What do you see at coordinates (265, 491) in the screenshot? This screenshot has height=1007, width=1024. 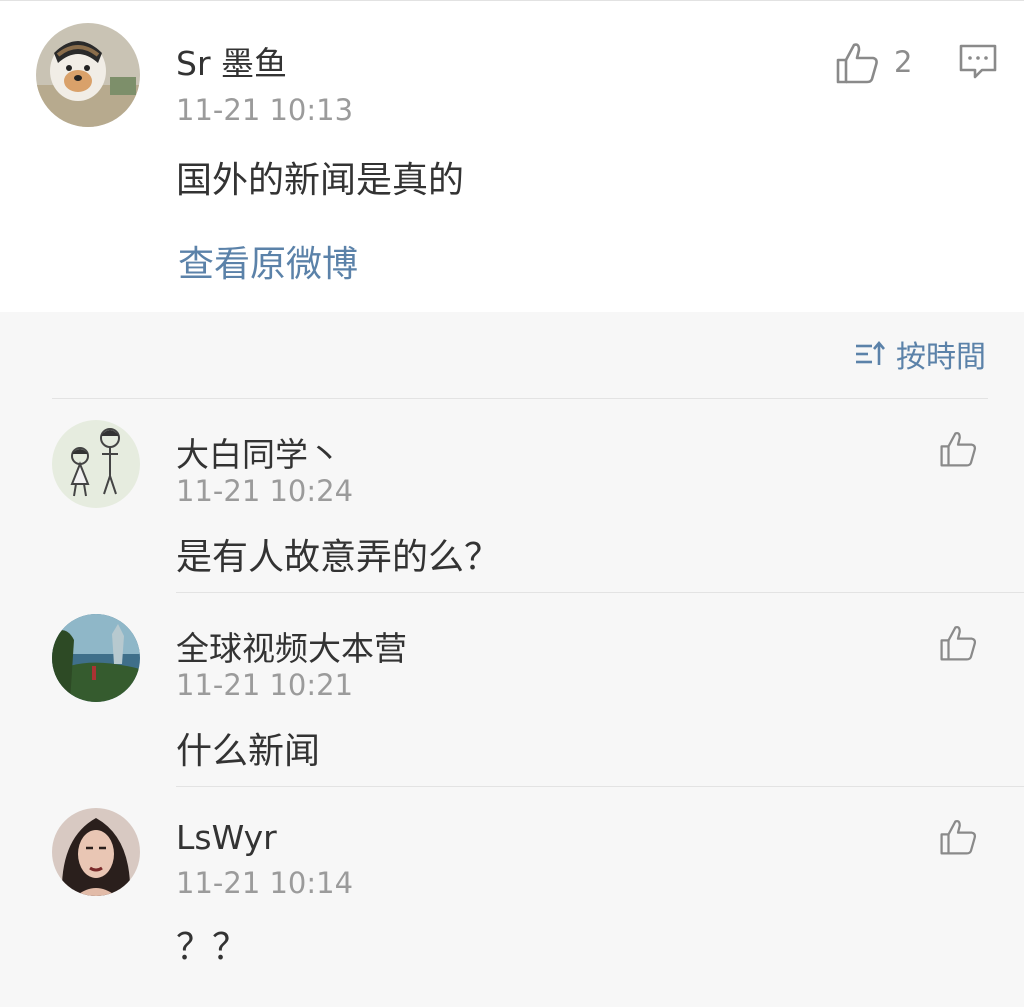 I see `reply-time: 11-21 10:24` at bounding box center [265, 491].